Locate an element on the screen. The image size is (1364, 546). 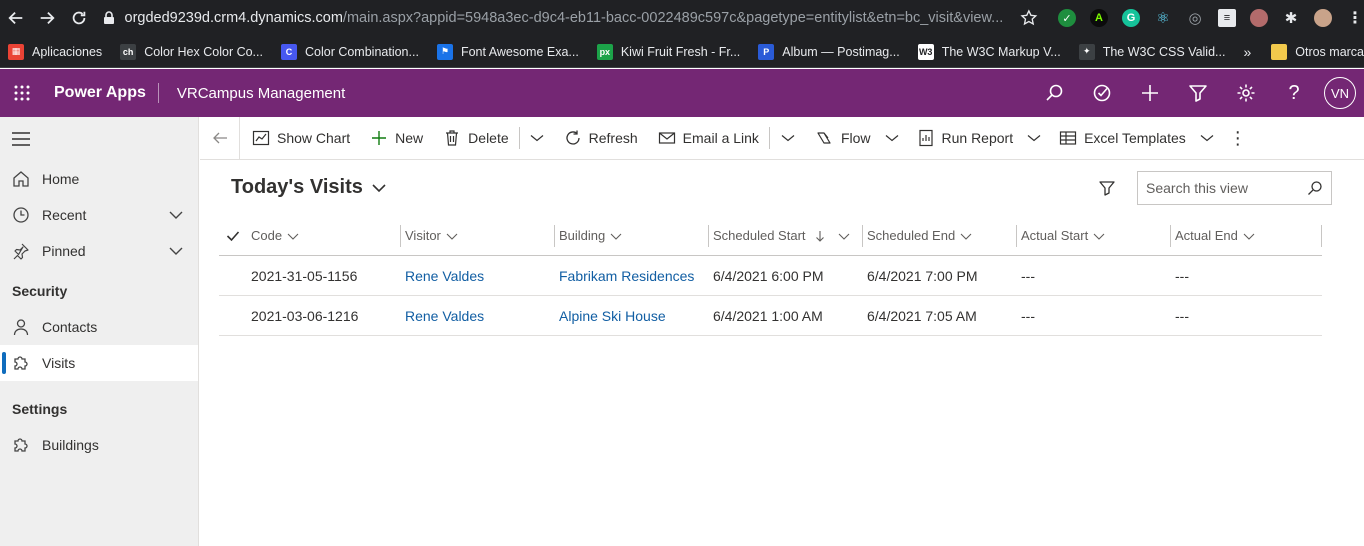
column-header-label: Building is located at coordinates (582, 235).